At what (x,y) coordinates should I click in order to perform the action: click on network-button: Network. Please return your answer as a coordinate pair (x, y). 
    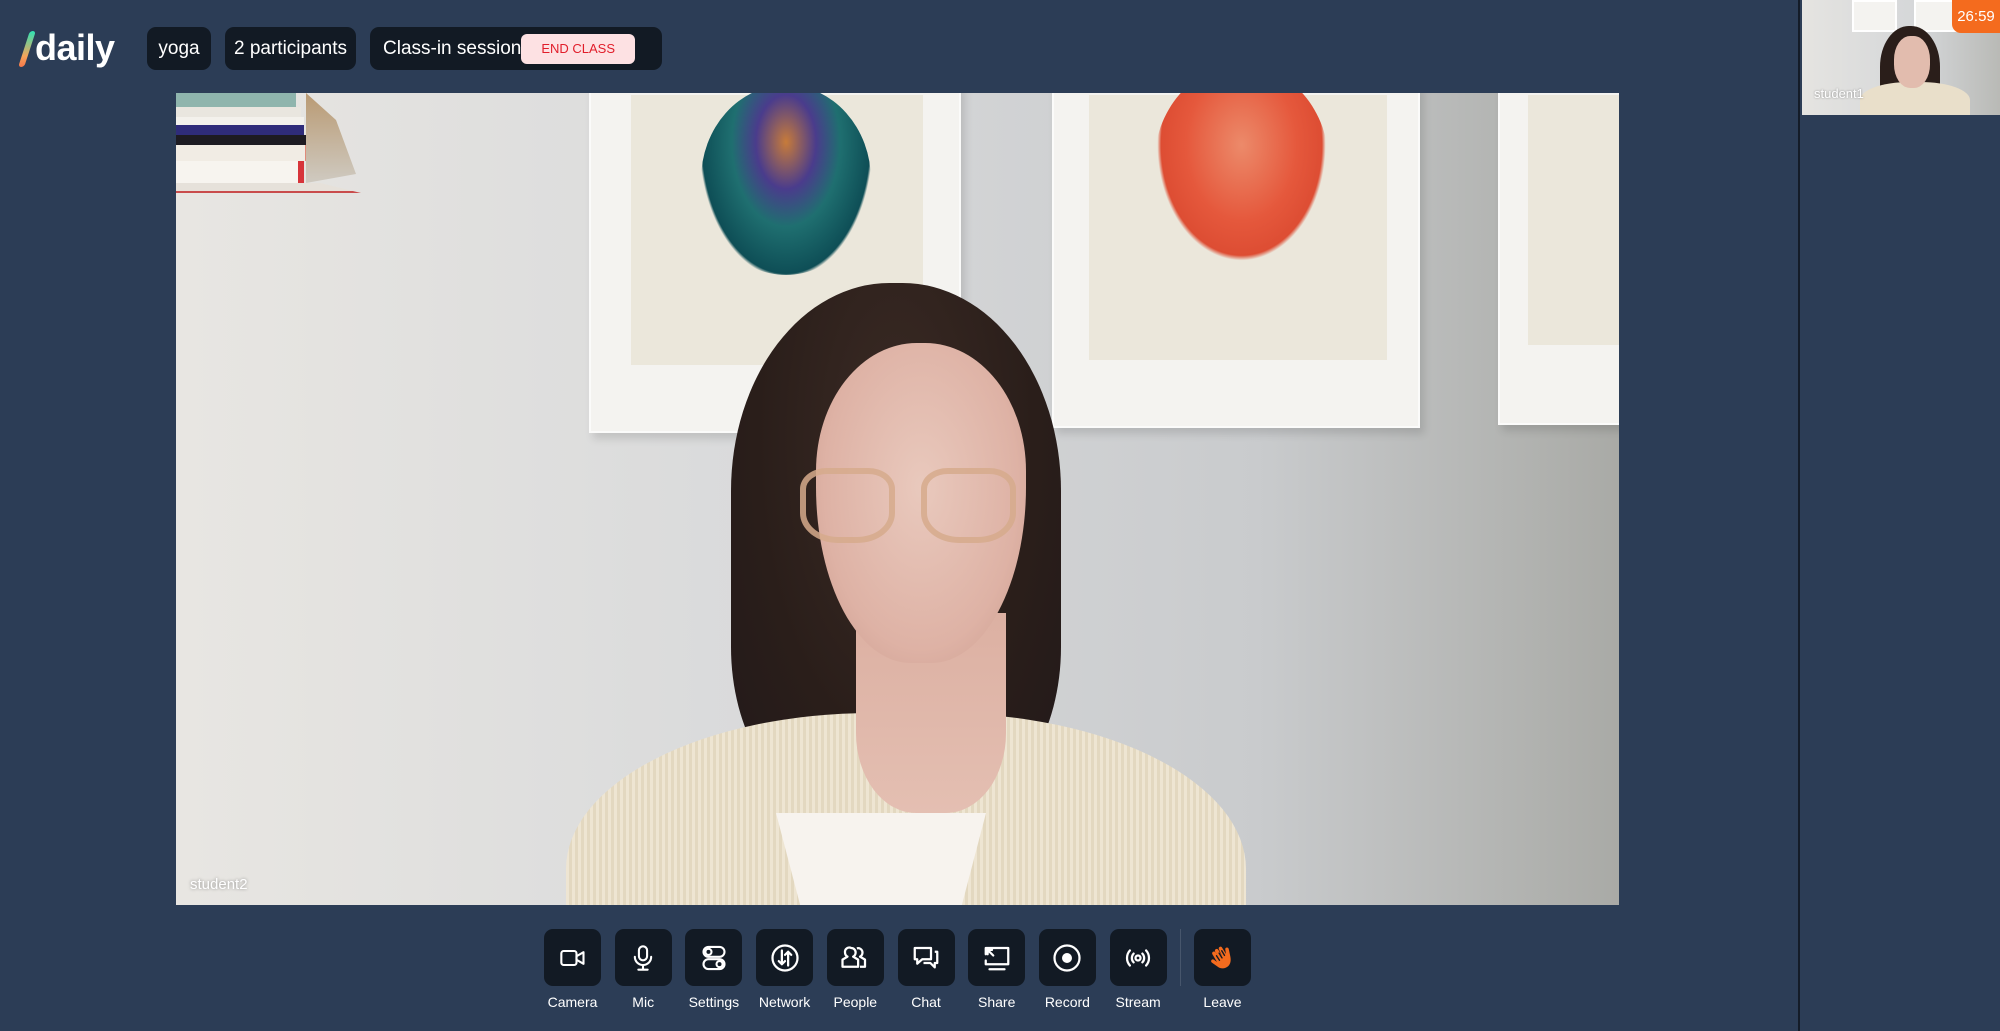
    Looking at the image, I should click on (785, 969).